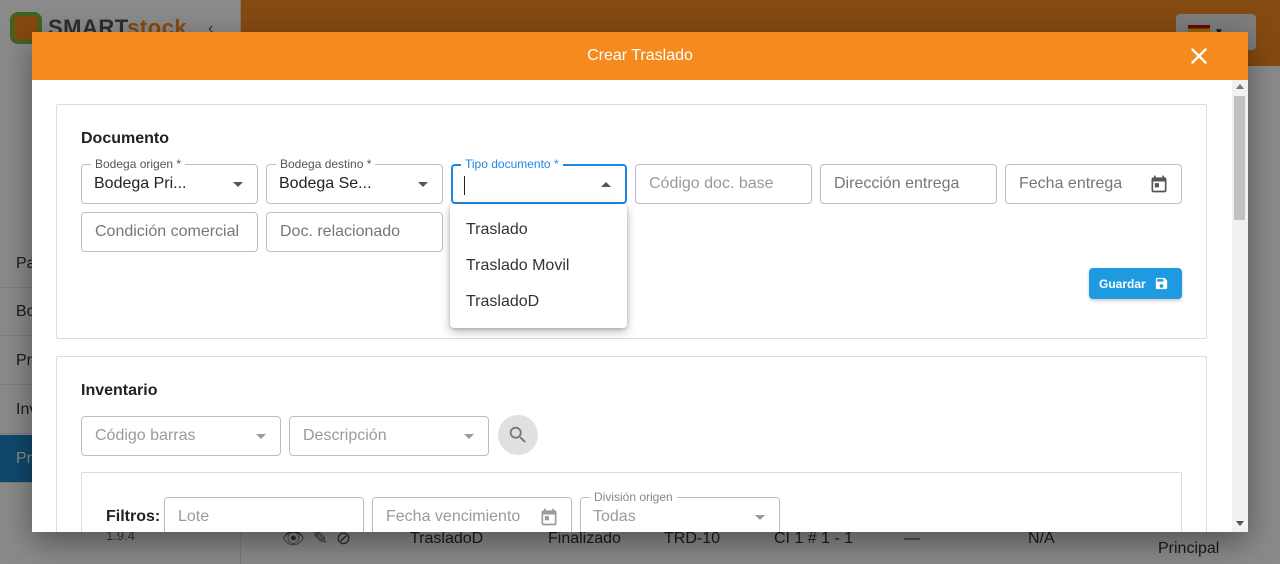 Image resolution: width=1280 pixels, height=564 pixels. Describe the element at coordinates (512, 164) in the screenshot. I see `tipo-documento-label: Tipo documento *` at that location.